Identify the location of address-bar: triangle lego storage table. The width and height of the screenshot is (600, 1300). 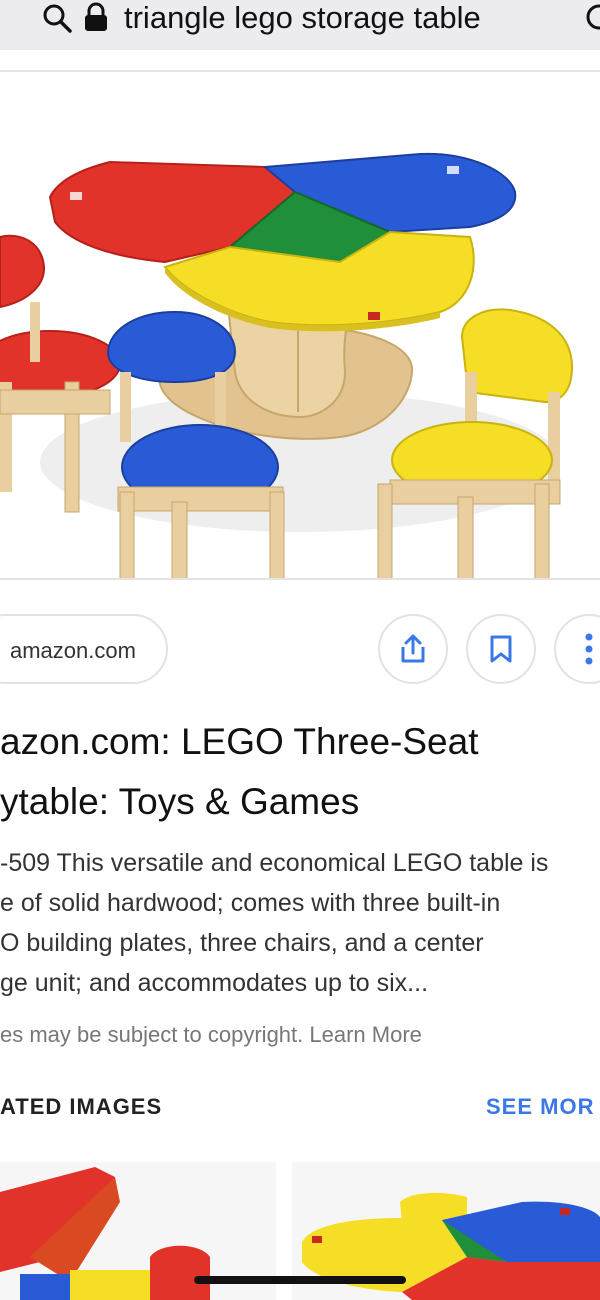
(300, 25).